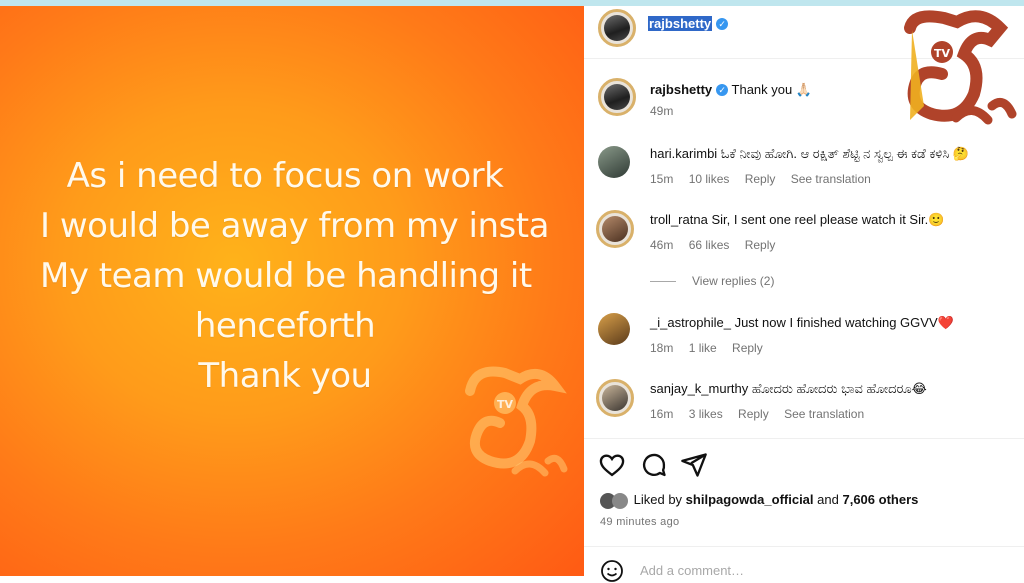 This screenshot has height=583, width=1024. What do you see at coordinates (662, 348) in the screenshot?
I see `comment-time: 18m` at bounding box center [662, 348].